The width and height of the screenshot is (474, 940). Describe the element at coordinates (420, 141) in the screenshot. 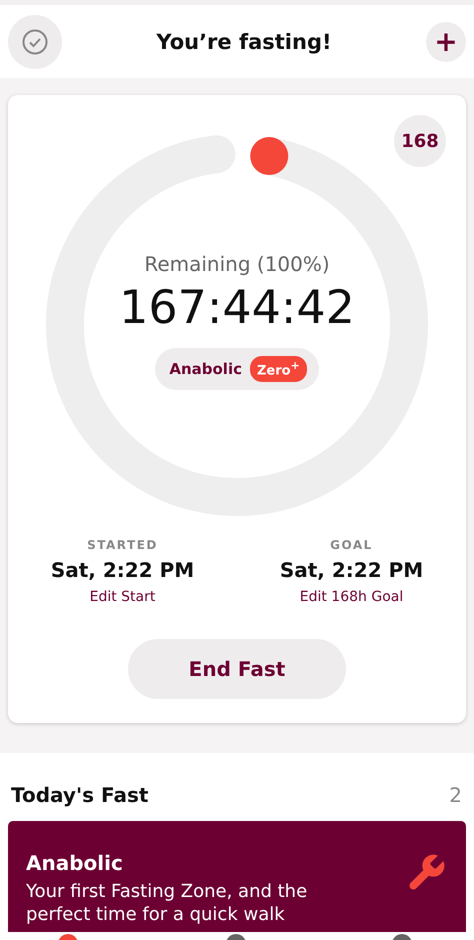

I see `goal-badge: 168` at that location.